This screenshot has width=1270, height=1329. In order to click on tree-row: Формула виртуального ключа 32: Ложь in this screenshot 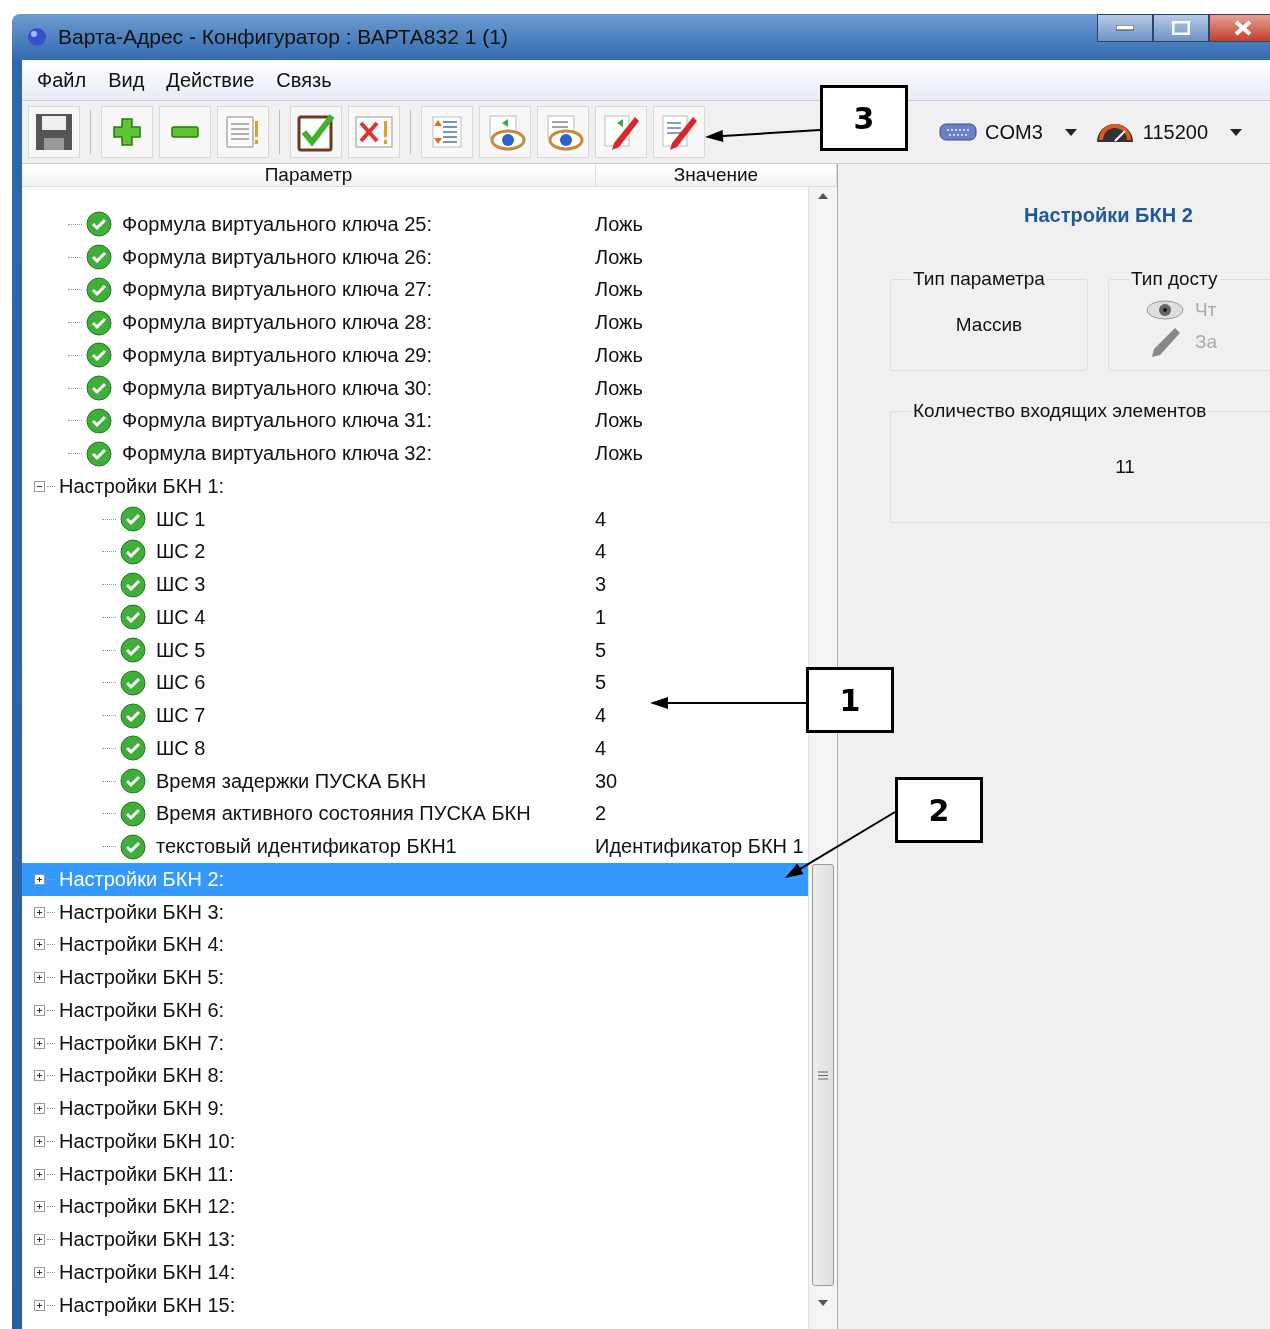, I will do `click(415, 453)`.